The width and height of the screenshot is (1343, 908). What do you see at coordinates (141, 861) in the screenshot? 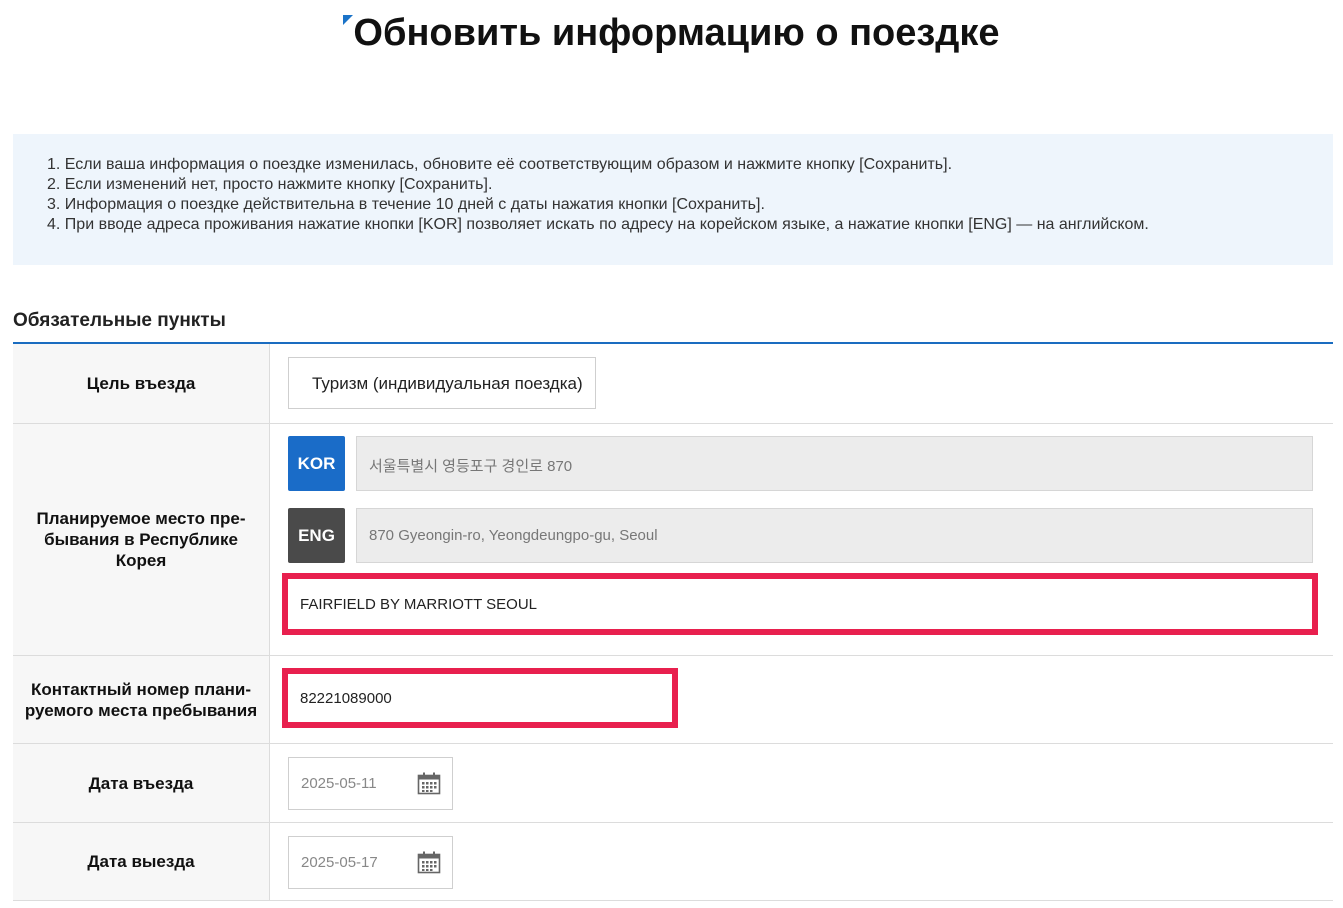
I see `exit-date-label: Дата выезда` at bounding box center [141, 861].